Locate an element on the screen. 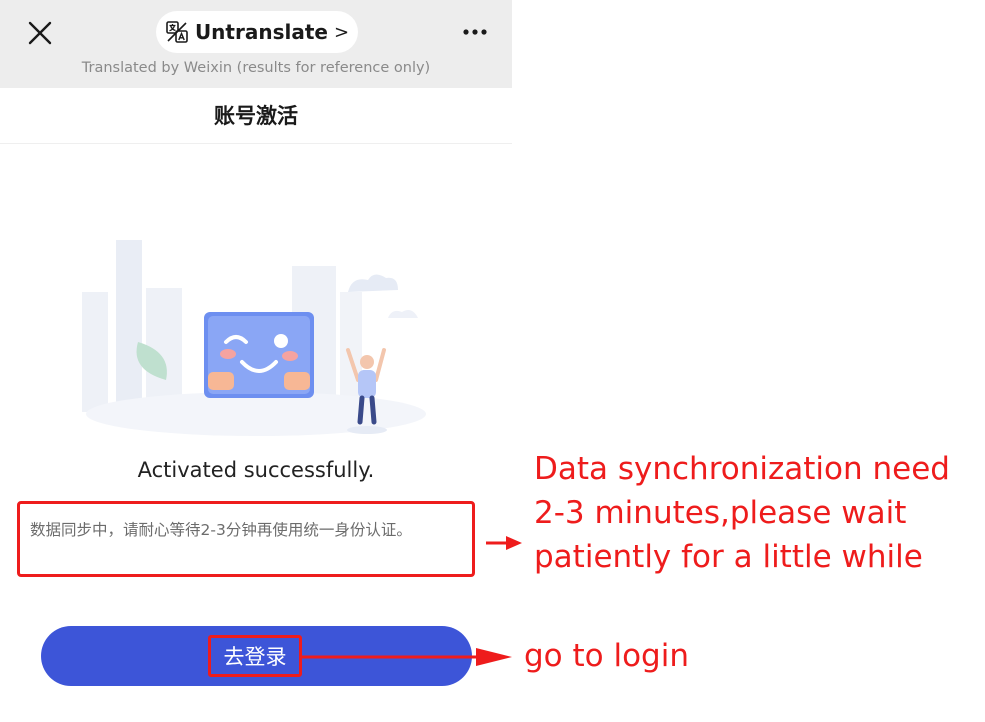  page-title: 账号激活 is located at coordinates (256, 116).